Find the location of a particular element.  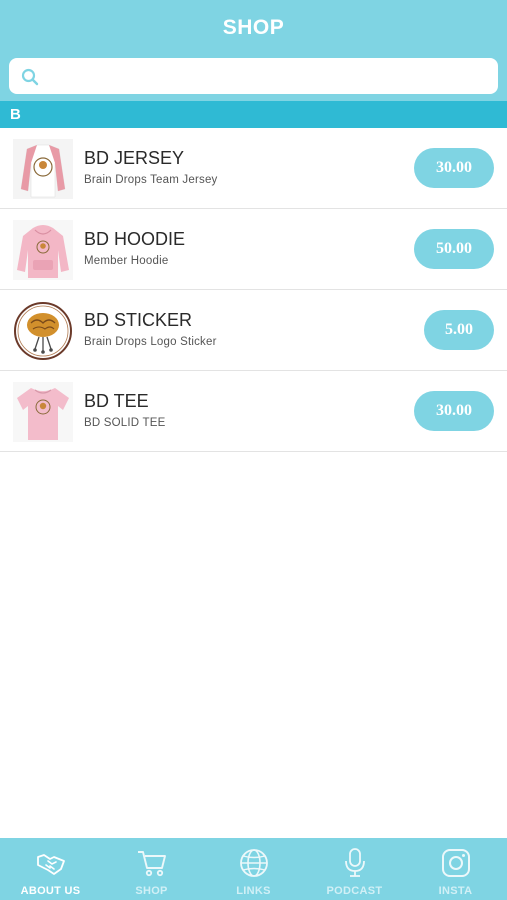

cart-icon is located at coordinates (152, 864).